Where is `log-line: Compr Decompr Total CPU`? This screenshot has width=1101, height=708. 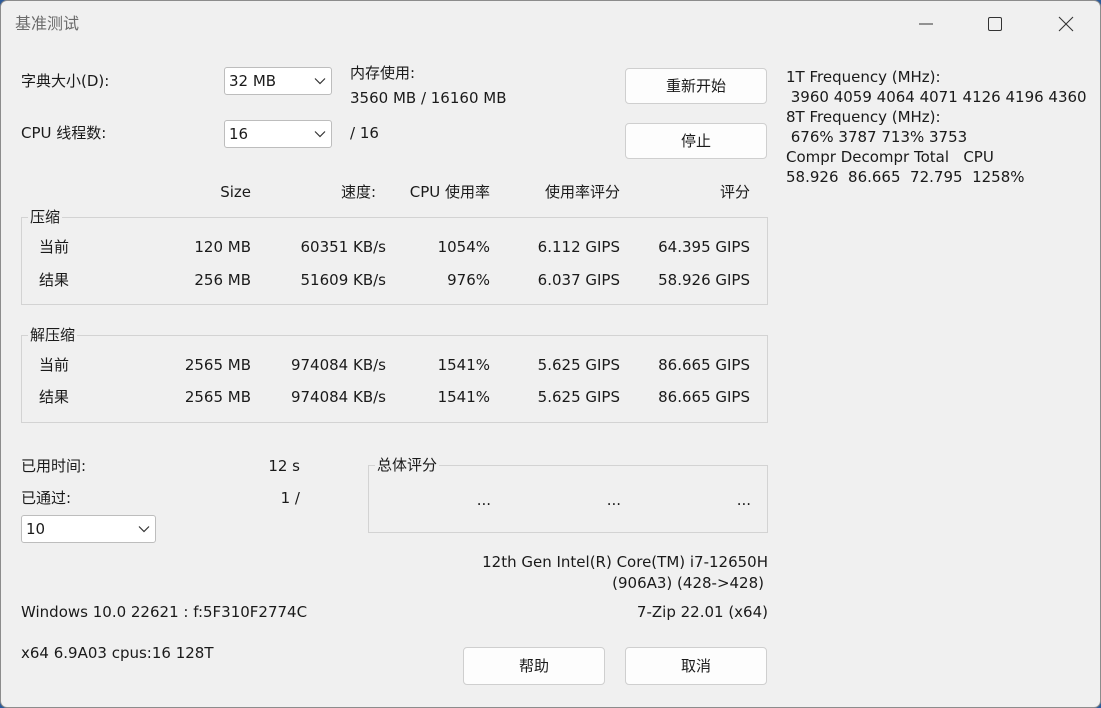 log-line: Compr Decompr Total CPU is located at coordinates (890, 157).